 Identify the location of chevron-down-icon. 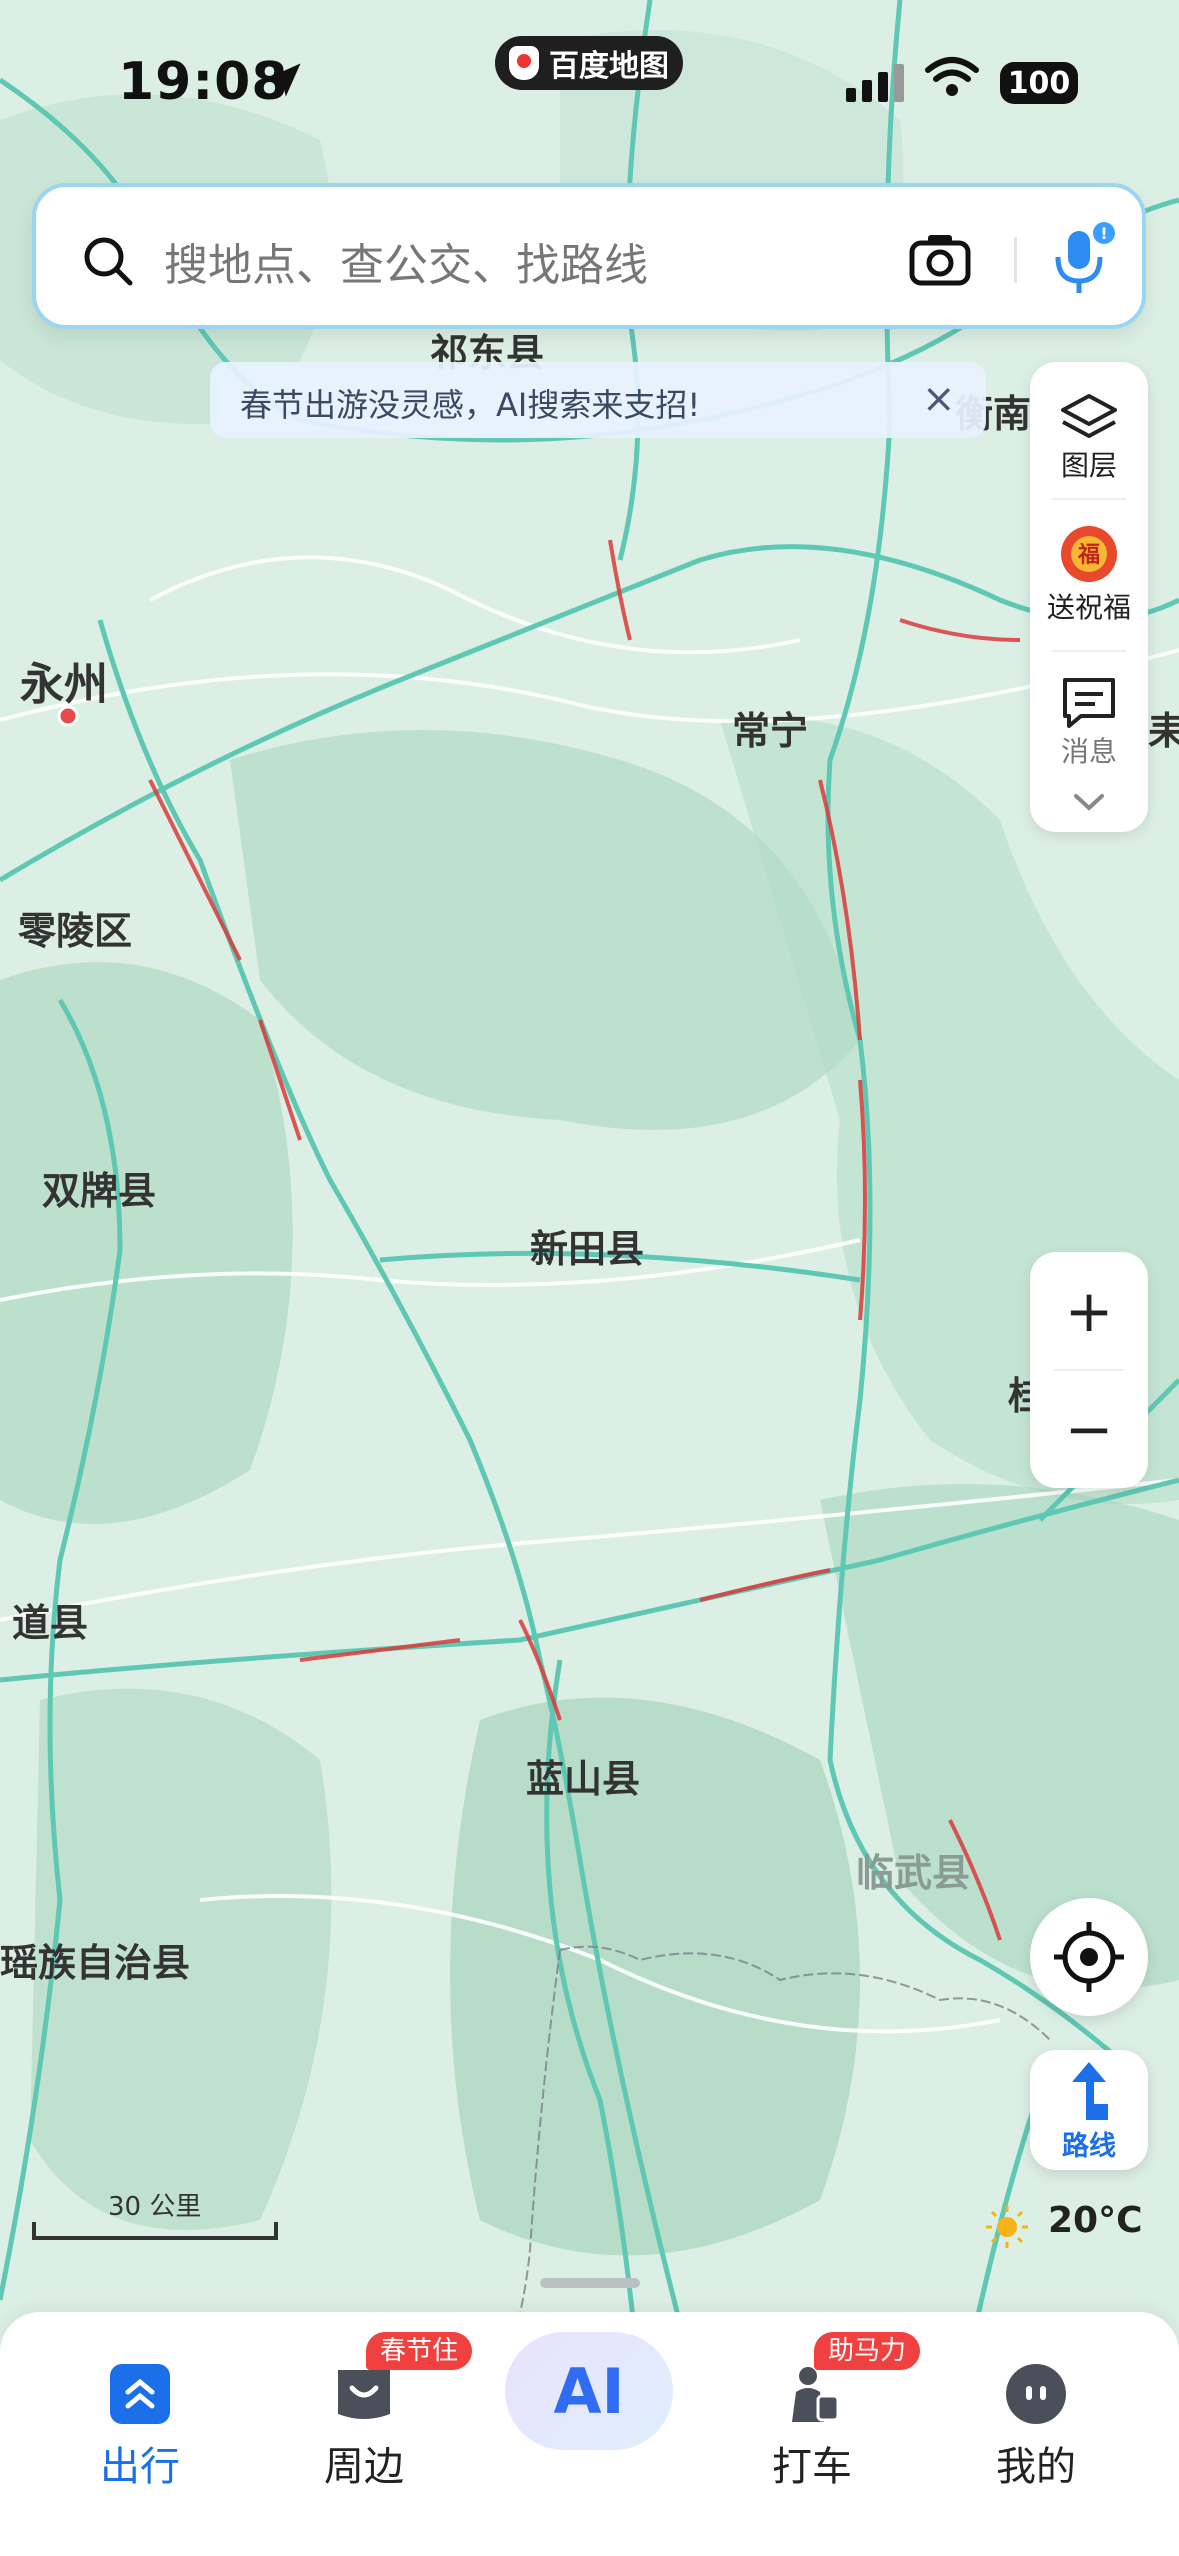
(1089, 803).